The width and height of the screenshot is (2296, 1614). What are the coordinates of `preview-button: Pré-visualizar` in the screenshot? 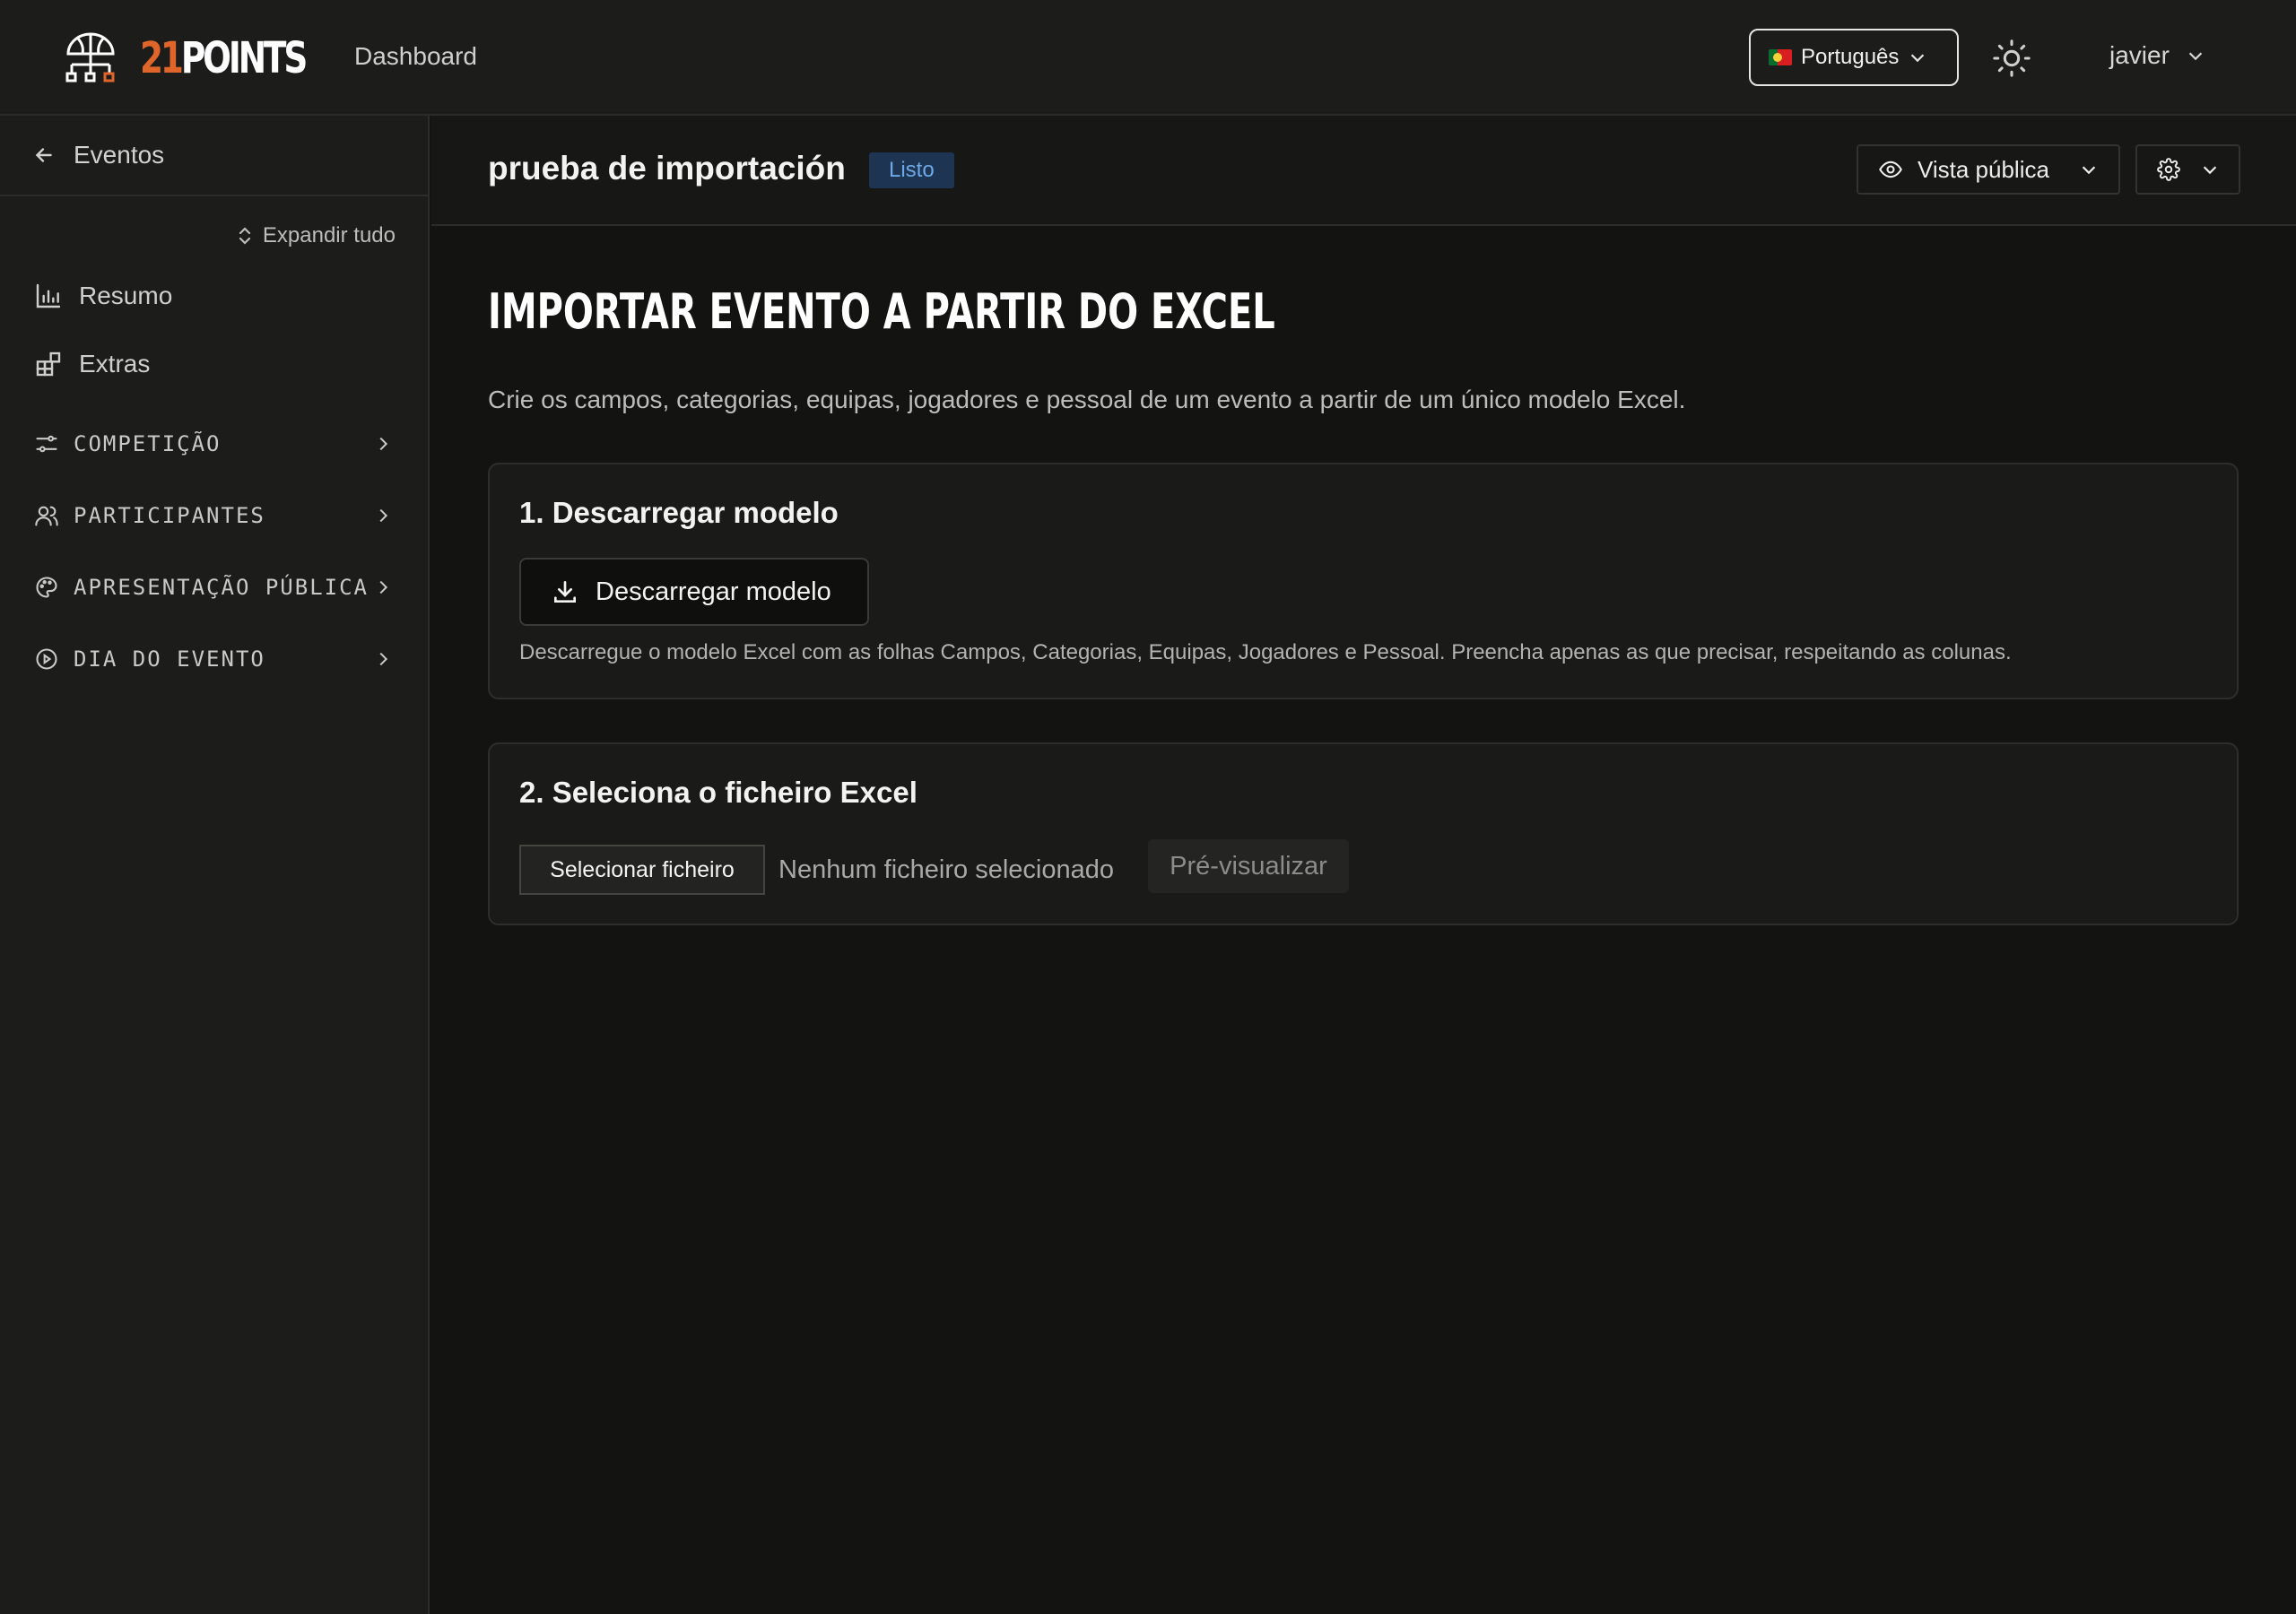 It's located at (1248, 866).